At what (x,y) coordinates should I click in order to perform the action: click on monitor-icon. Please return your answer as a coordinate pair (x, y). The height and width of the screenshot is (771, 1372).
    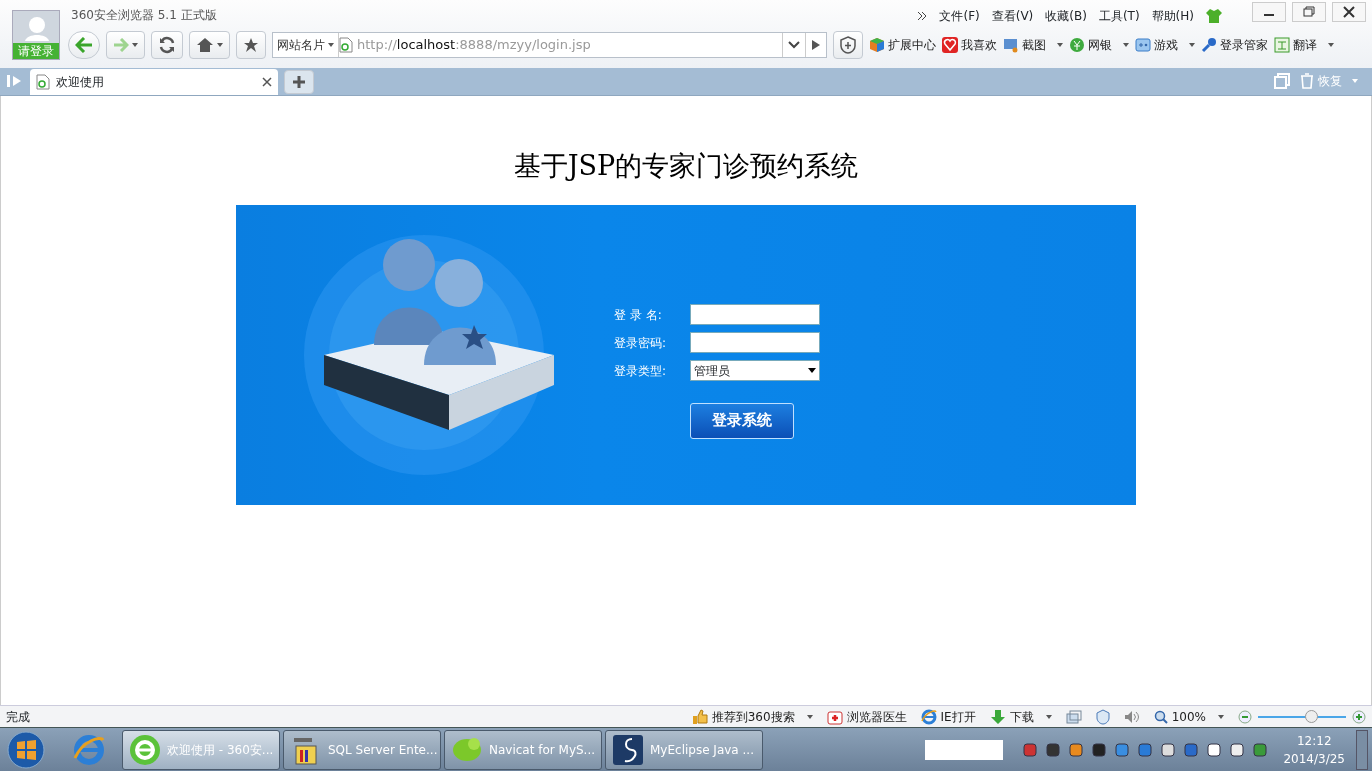
    Looking at the image, I should click on (1011, 45).